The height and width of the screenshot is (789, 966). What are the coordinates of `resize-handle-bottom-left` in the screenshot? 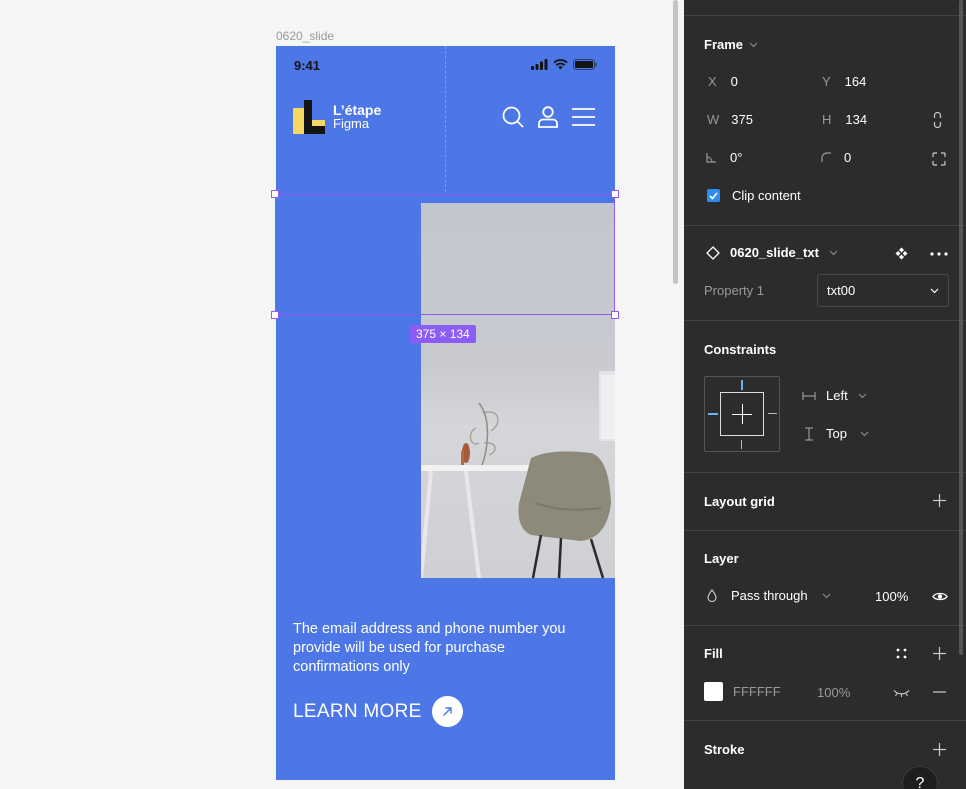 It's located at (275, 315).